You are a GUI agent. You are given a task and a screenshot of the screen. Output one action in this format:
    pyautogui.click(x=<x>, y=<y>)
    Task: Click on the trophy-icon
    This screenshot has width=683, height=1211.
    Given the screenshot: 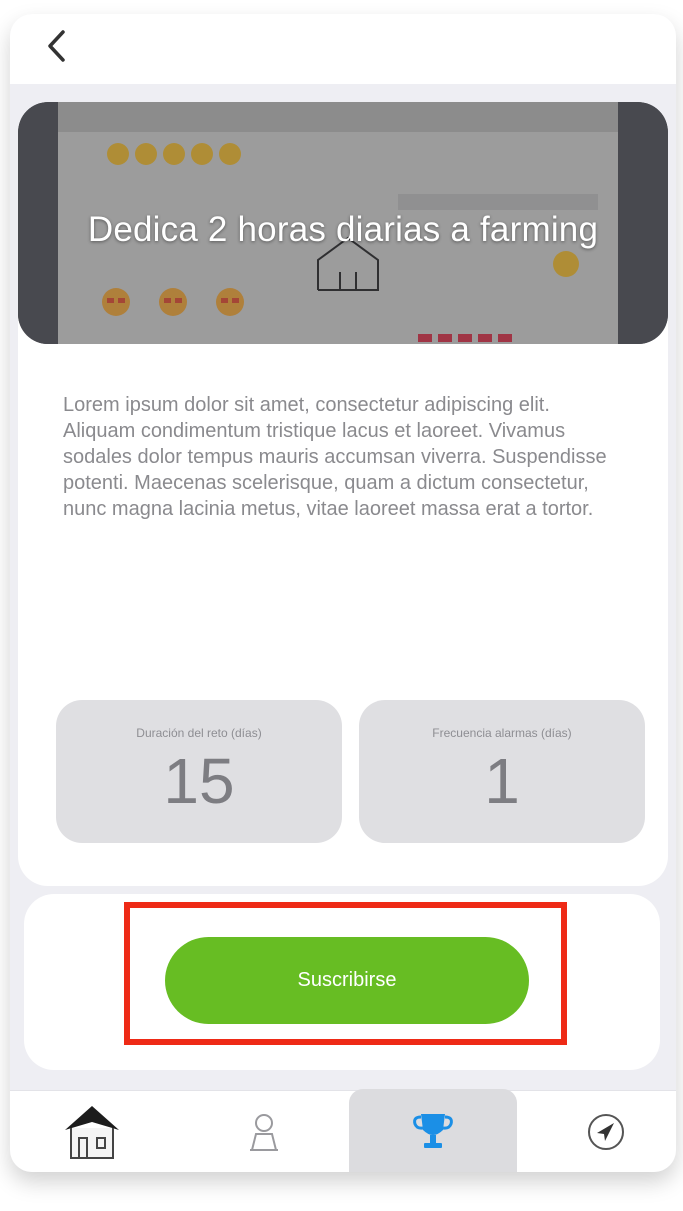 What is the action you would take?
    pyautogui.click(x=433, y=1131)
    